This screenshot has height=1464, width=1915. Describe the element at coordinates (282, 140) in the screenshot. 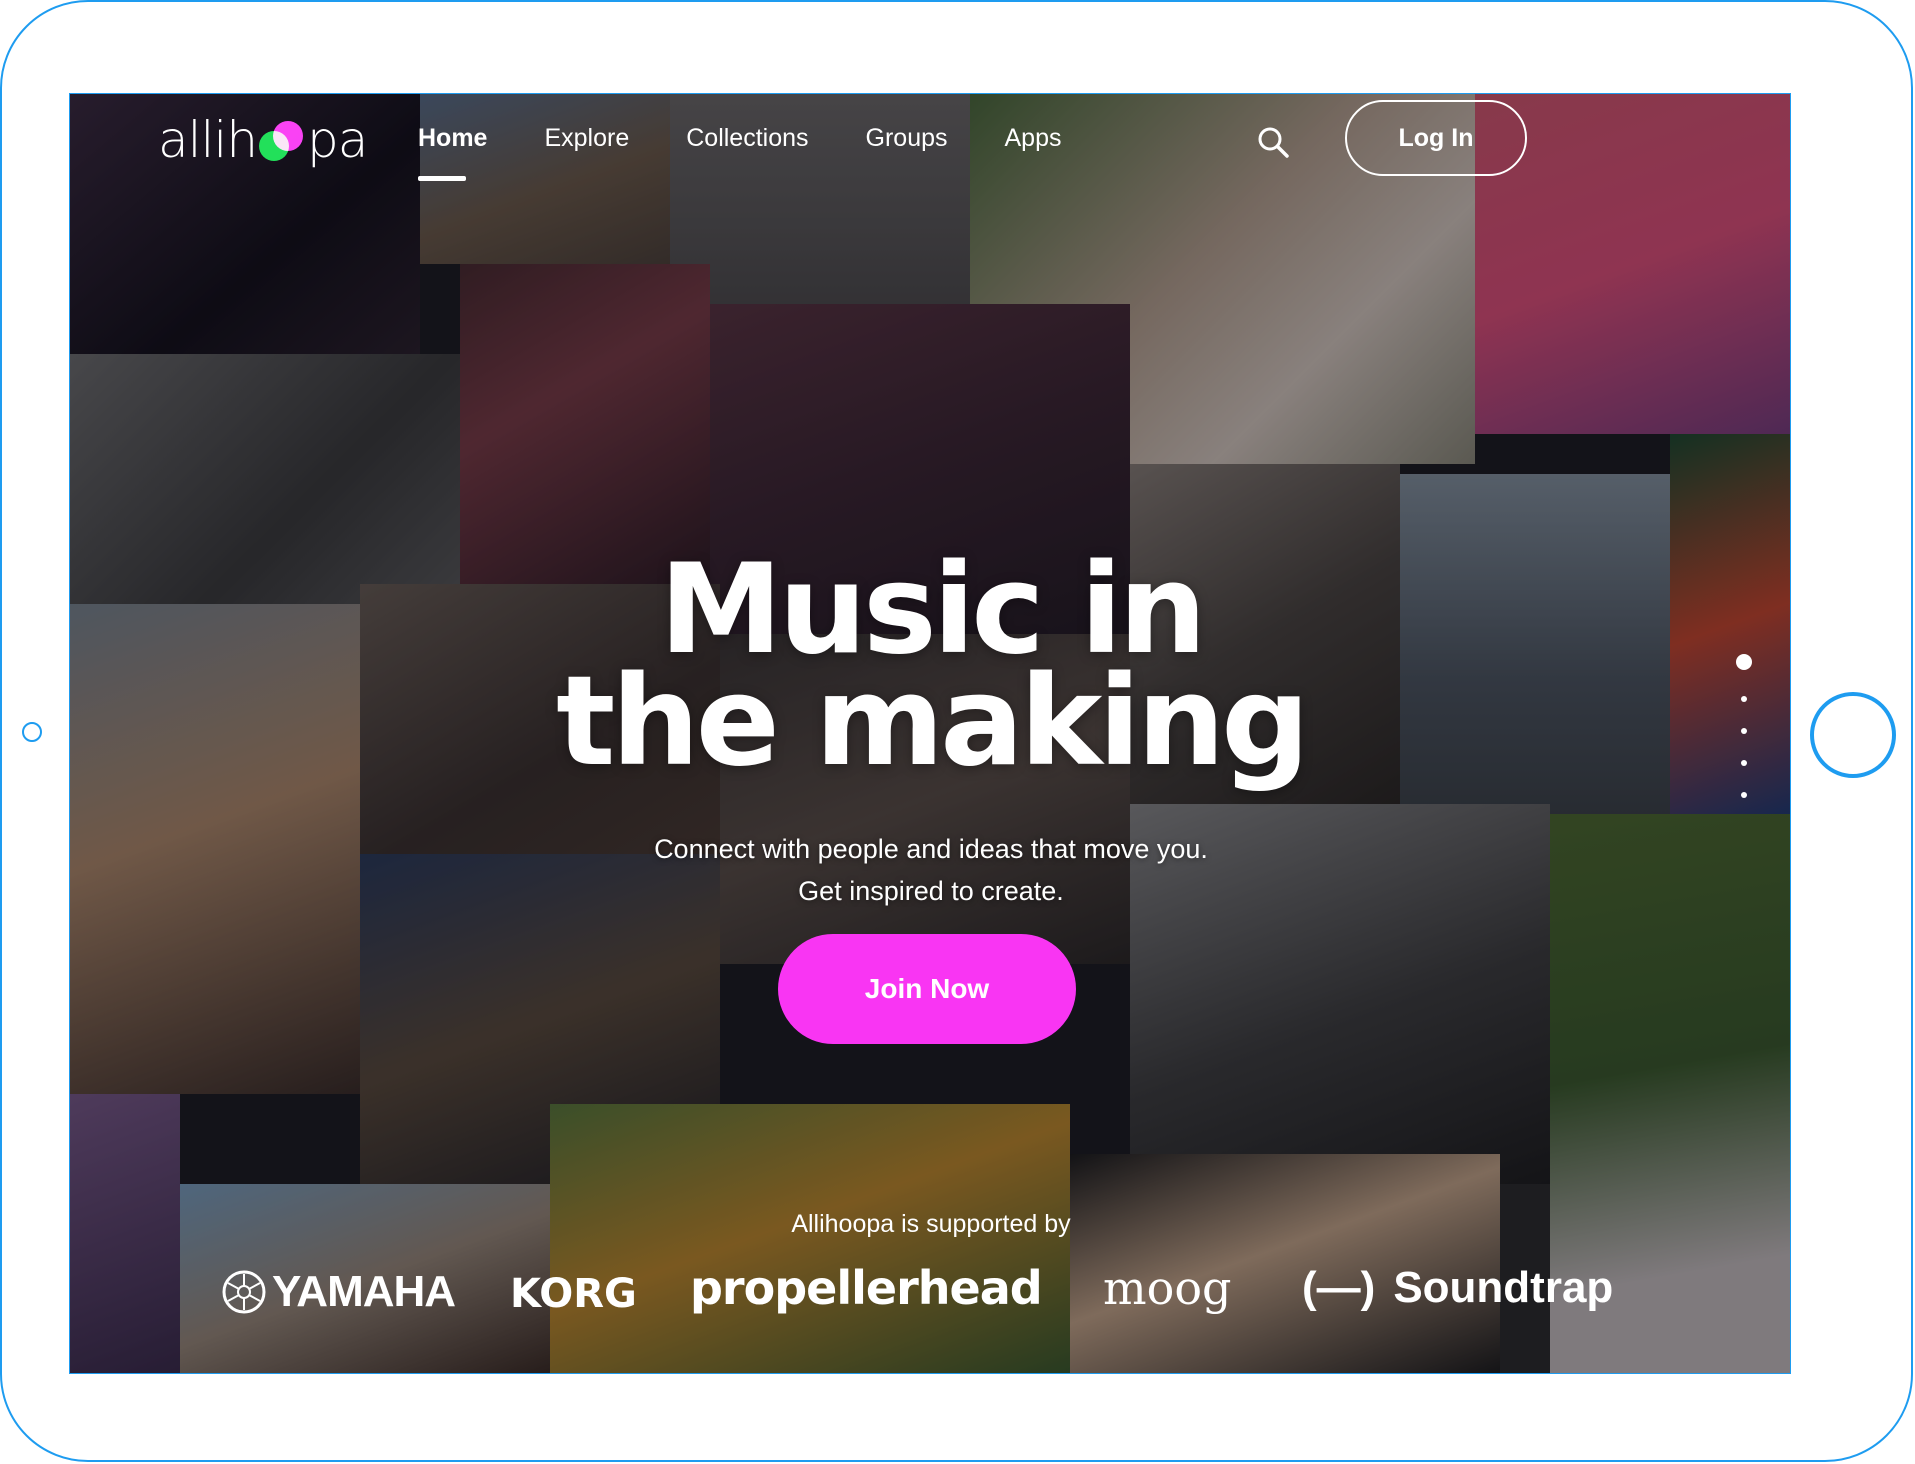

I see `logo-dots-icon` at that location.